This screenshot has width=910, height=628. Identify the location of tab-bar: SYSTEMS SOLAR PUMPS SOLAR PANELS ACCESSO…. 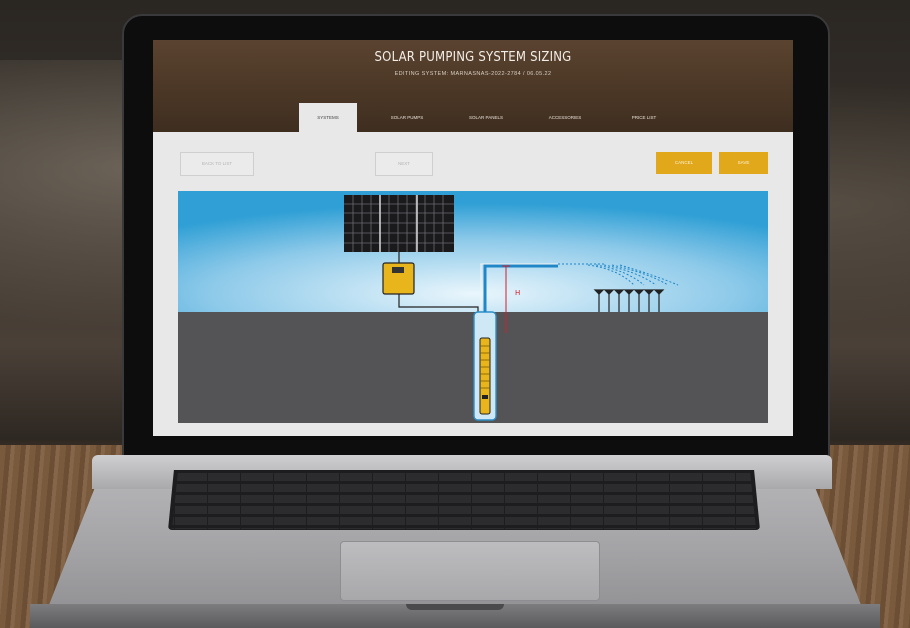
(496, 117).